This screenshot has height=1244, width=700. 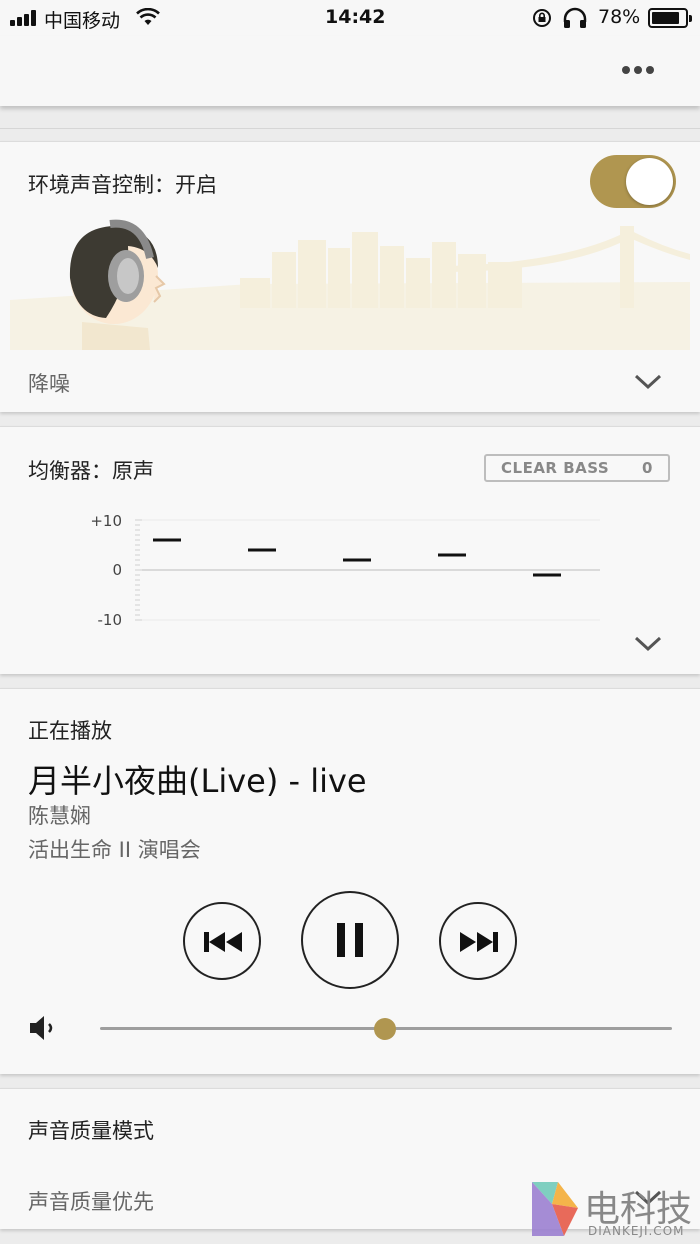 I want to click on pause-button, so click(x=350, y=940).